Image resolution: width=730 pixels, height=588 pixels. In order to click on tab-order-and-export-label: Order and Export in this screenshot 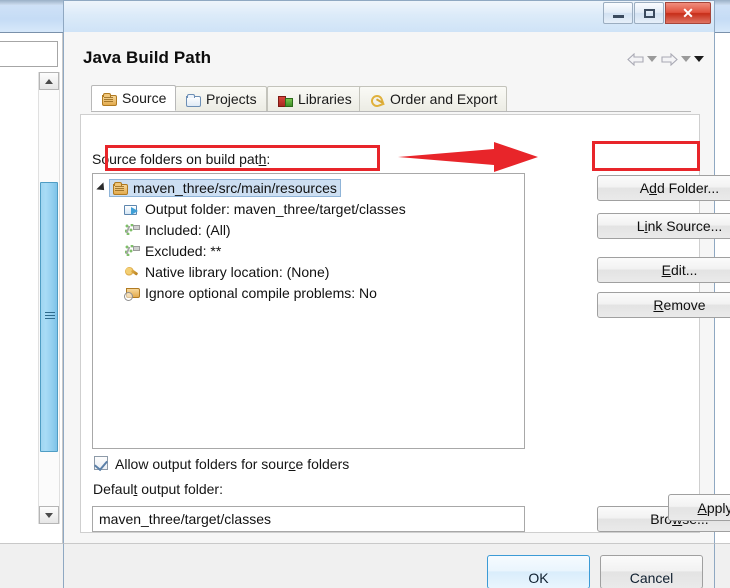, I will do `click(444, 99)`.